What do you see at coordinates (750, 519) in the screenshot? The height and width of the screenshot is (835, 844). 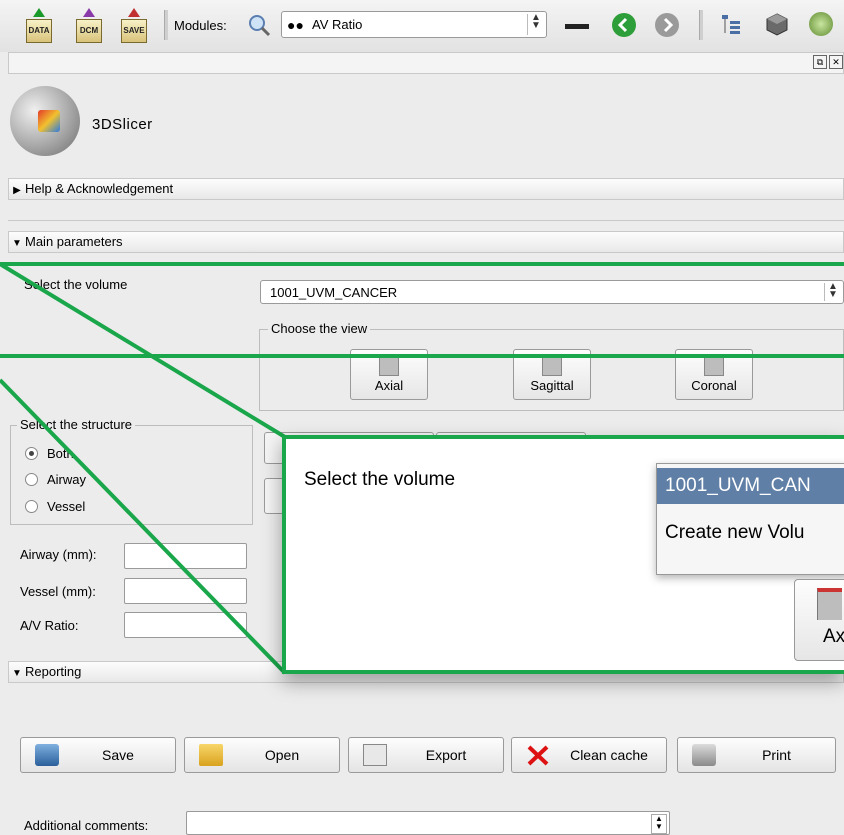 I see `zoom-dropdown-menu: 1001_UVM_CAN Create new Volu` at bounding box center [750, 519].